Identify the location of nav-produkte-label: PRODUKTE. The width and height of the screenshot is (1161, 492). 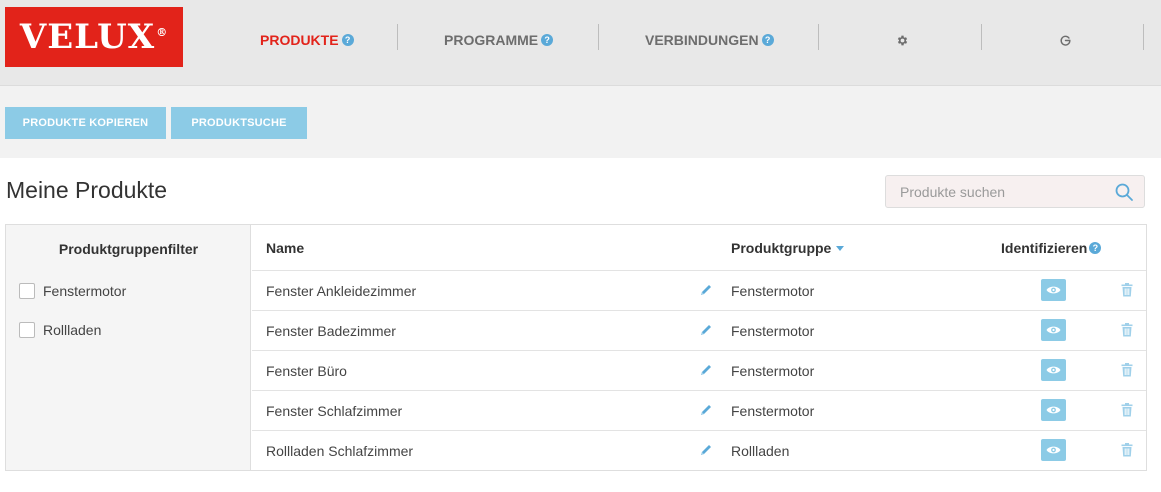
(299, 40).